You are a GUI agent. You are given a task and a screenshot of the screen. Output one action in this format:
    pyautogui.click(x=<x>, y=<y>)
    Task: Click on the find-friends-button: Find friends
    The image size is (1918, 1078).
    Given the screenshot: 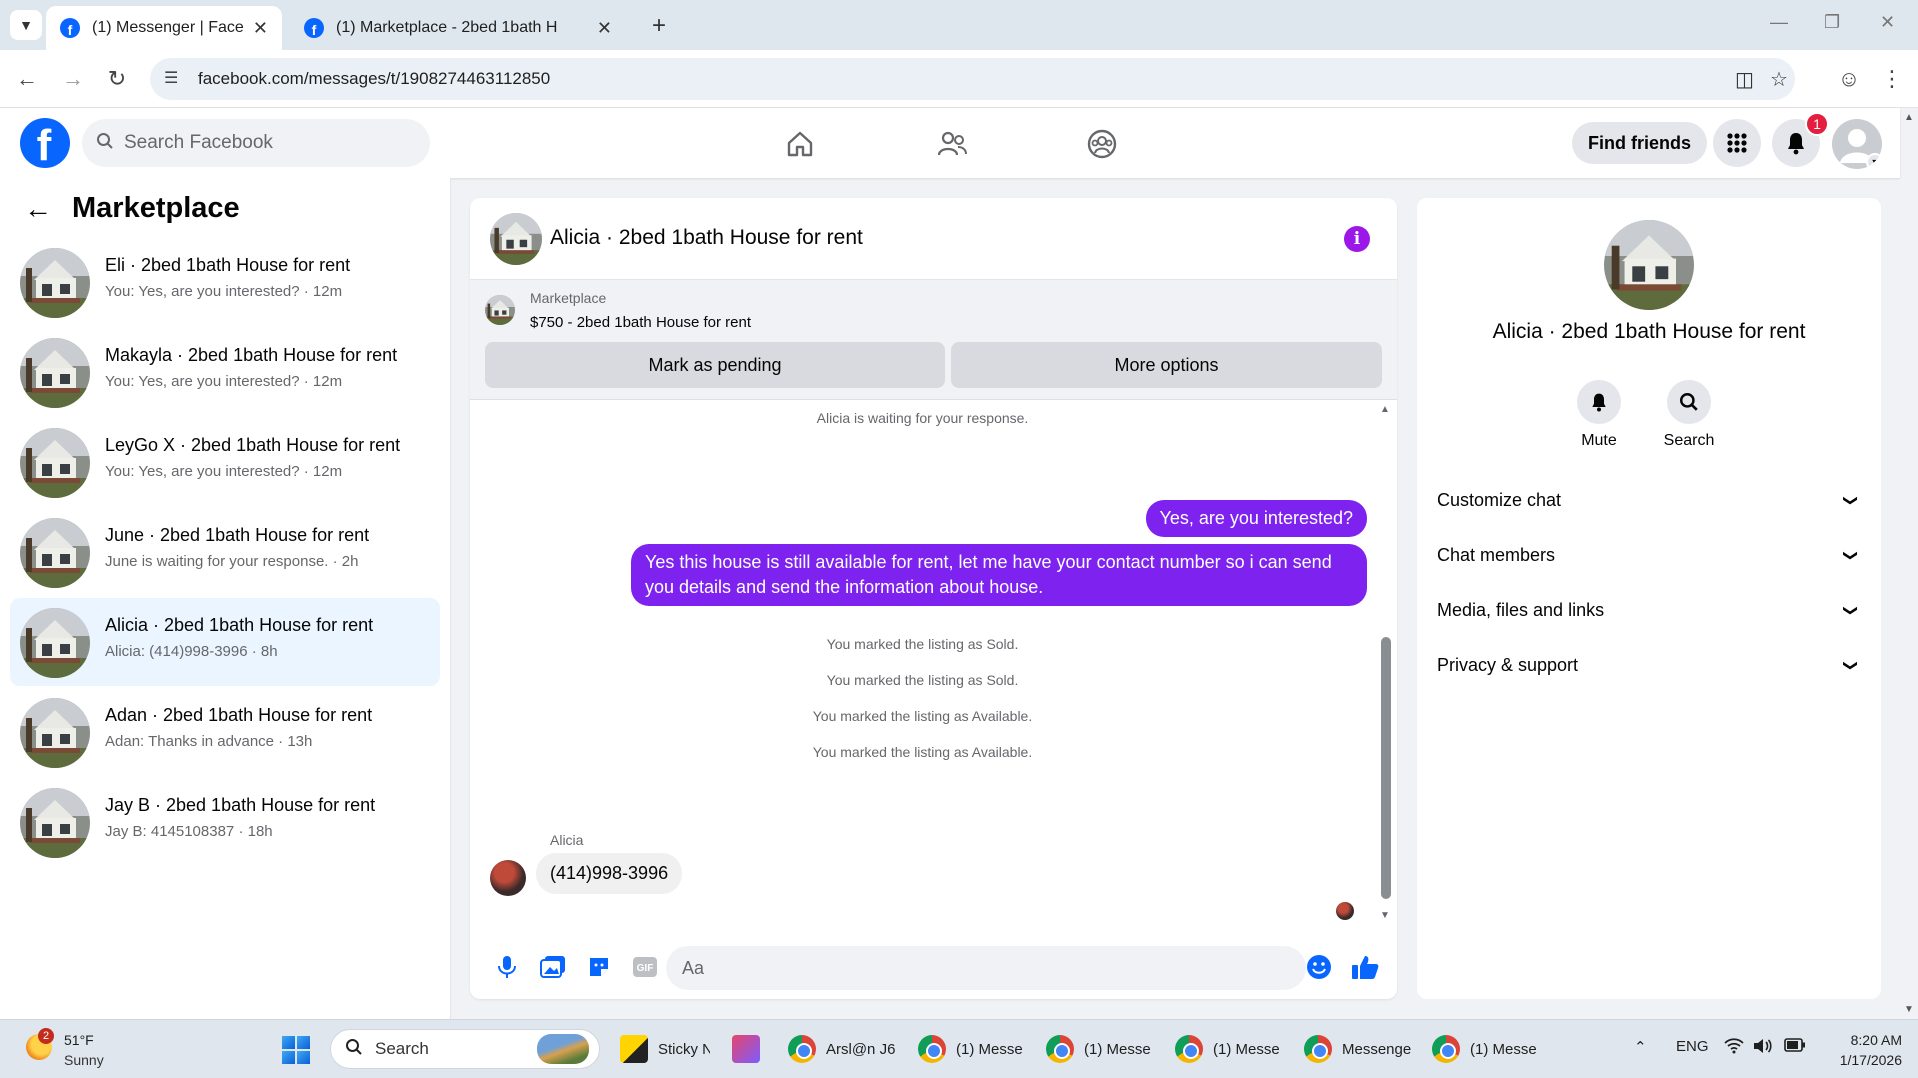 What is the action you would take?
    pyautogui.click(x=1639, y=143)
    